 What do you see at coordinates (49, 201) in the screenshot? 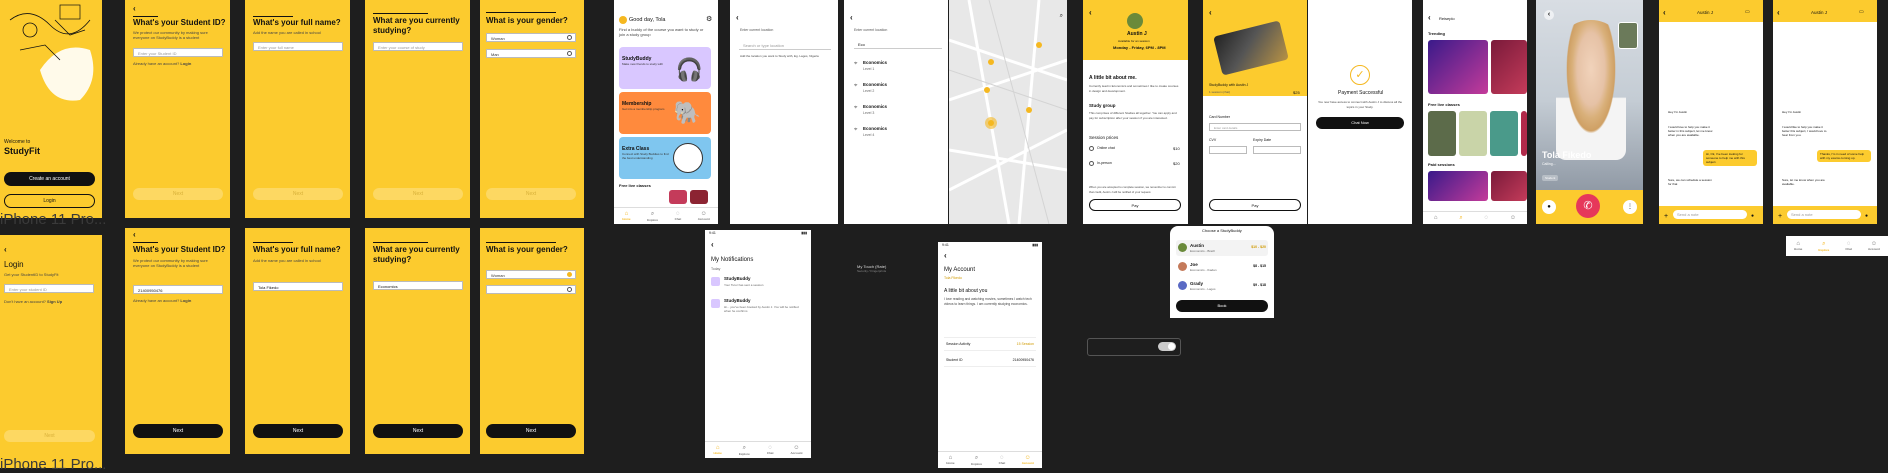
I see `login-button: Login` at bounding box center [49, 201].